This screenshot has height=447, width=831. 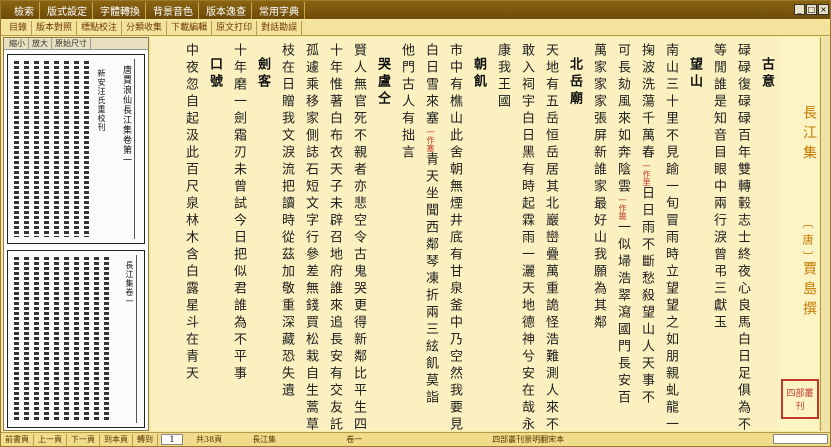 What do you see at coordinates (55, 27) in the screenshot?
I see `compare-button: 版本對照` at bounding box center [55, 27].